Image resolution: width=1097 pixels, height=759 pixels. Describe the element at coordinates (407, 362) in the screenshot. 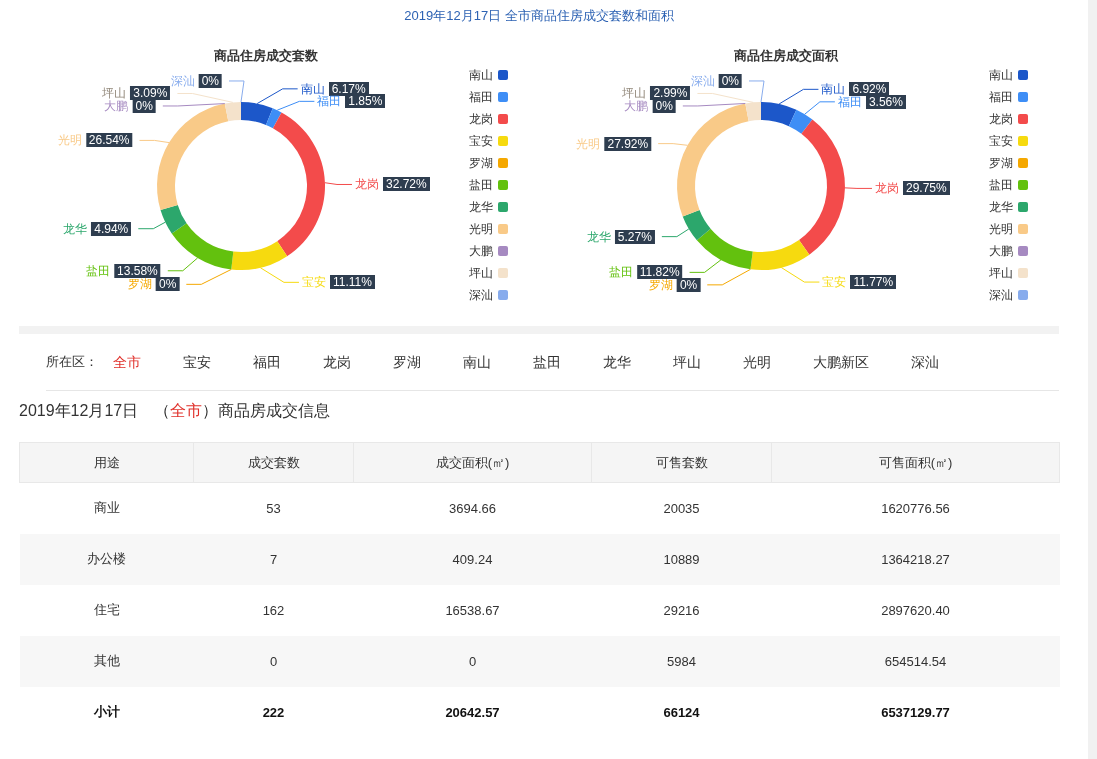

I see `district-option: 罗湖` at that location.